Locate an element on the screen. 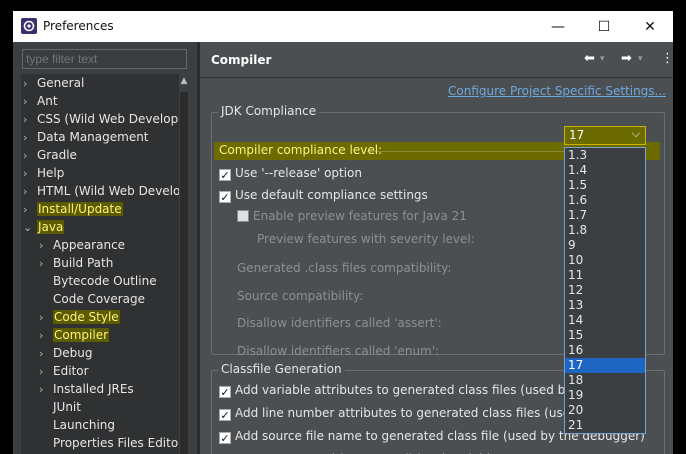 The width and height of the screenshot is (686, 454). tree-item-label: JUnit is located at coordinates (67, 407).